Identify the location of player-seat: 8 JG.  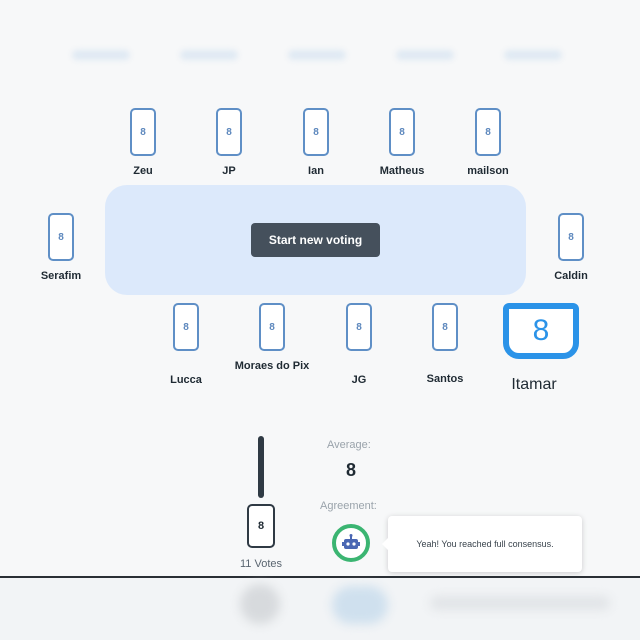
(359, 345).